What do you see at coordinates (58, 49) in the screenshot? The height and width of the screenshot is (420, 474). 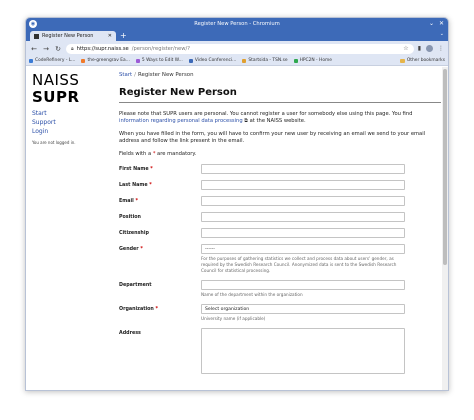 I see `reload-icon: ↻` at bounding box center [58, 49].